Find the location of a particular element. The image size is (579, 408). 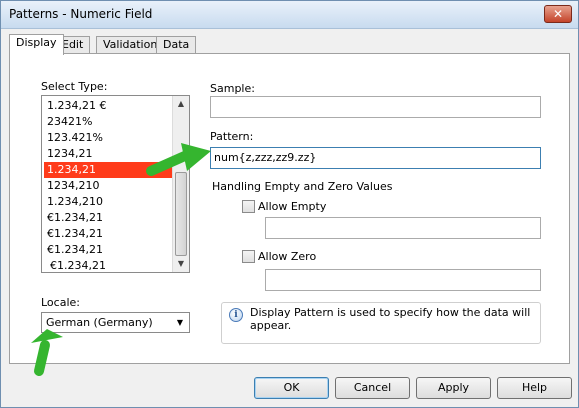

list-scrollbar: ▲ ▼ is located at coordinates (180, 184).